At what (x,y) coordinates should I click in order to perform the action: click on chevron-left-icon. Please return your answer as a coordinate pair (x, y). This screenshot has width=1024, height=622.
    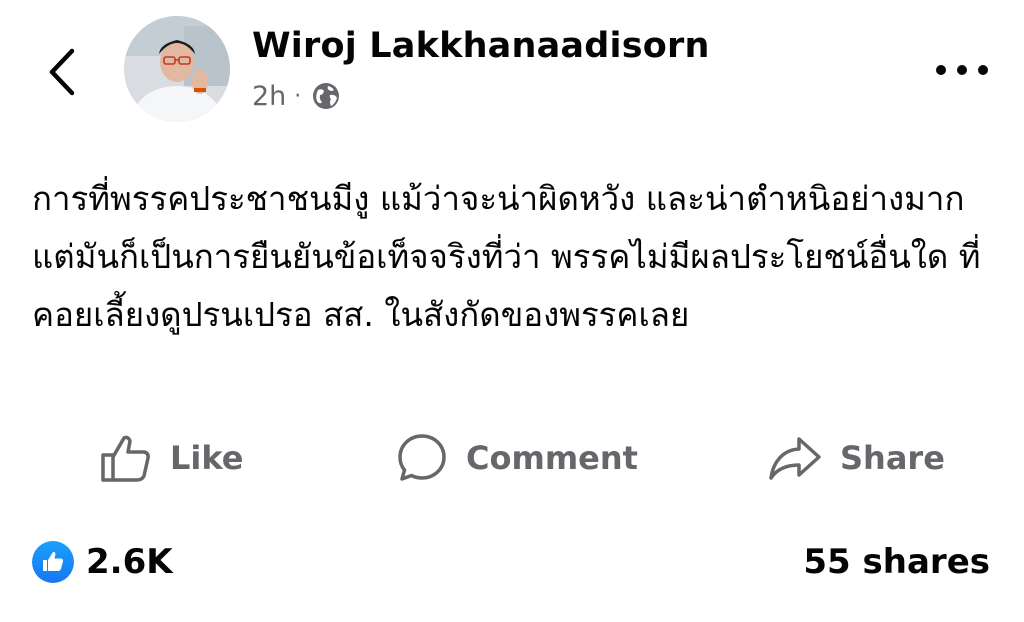
    Looking at the image, I should click on (62, 72).